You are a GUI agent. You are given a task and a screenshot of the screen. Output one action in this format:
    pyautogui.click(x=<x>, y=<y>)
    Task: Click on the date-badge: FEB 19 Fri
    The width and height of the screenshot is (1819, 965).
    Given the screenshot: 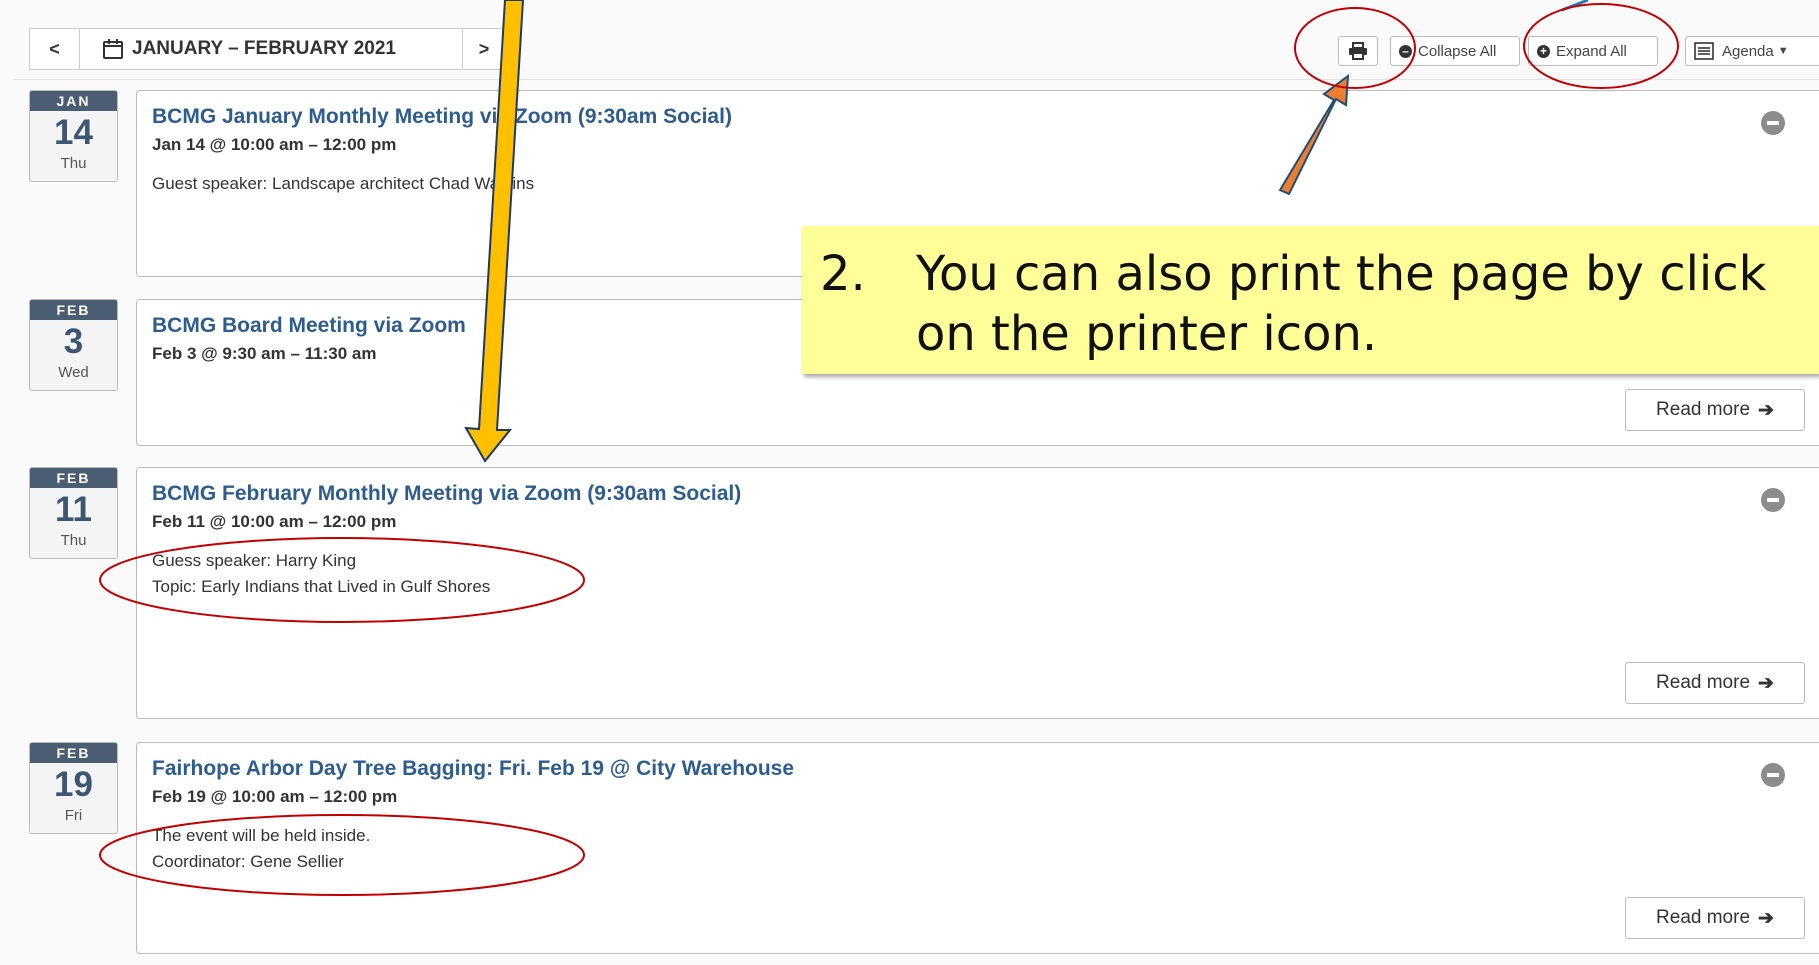 What is the action you would take?
    pyautogui.click(x=73, y=788)
    